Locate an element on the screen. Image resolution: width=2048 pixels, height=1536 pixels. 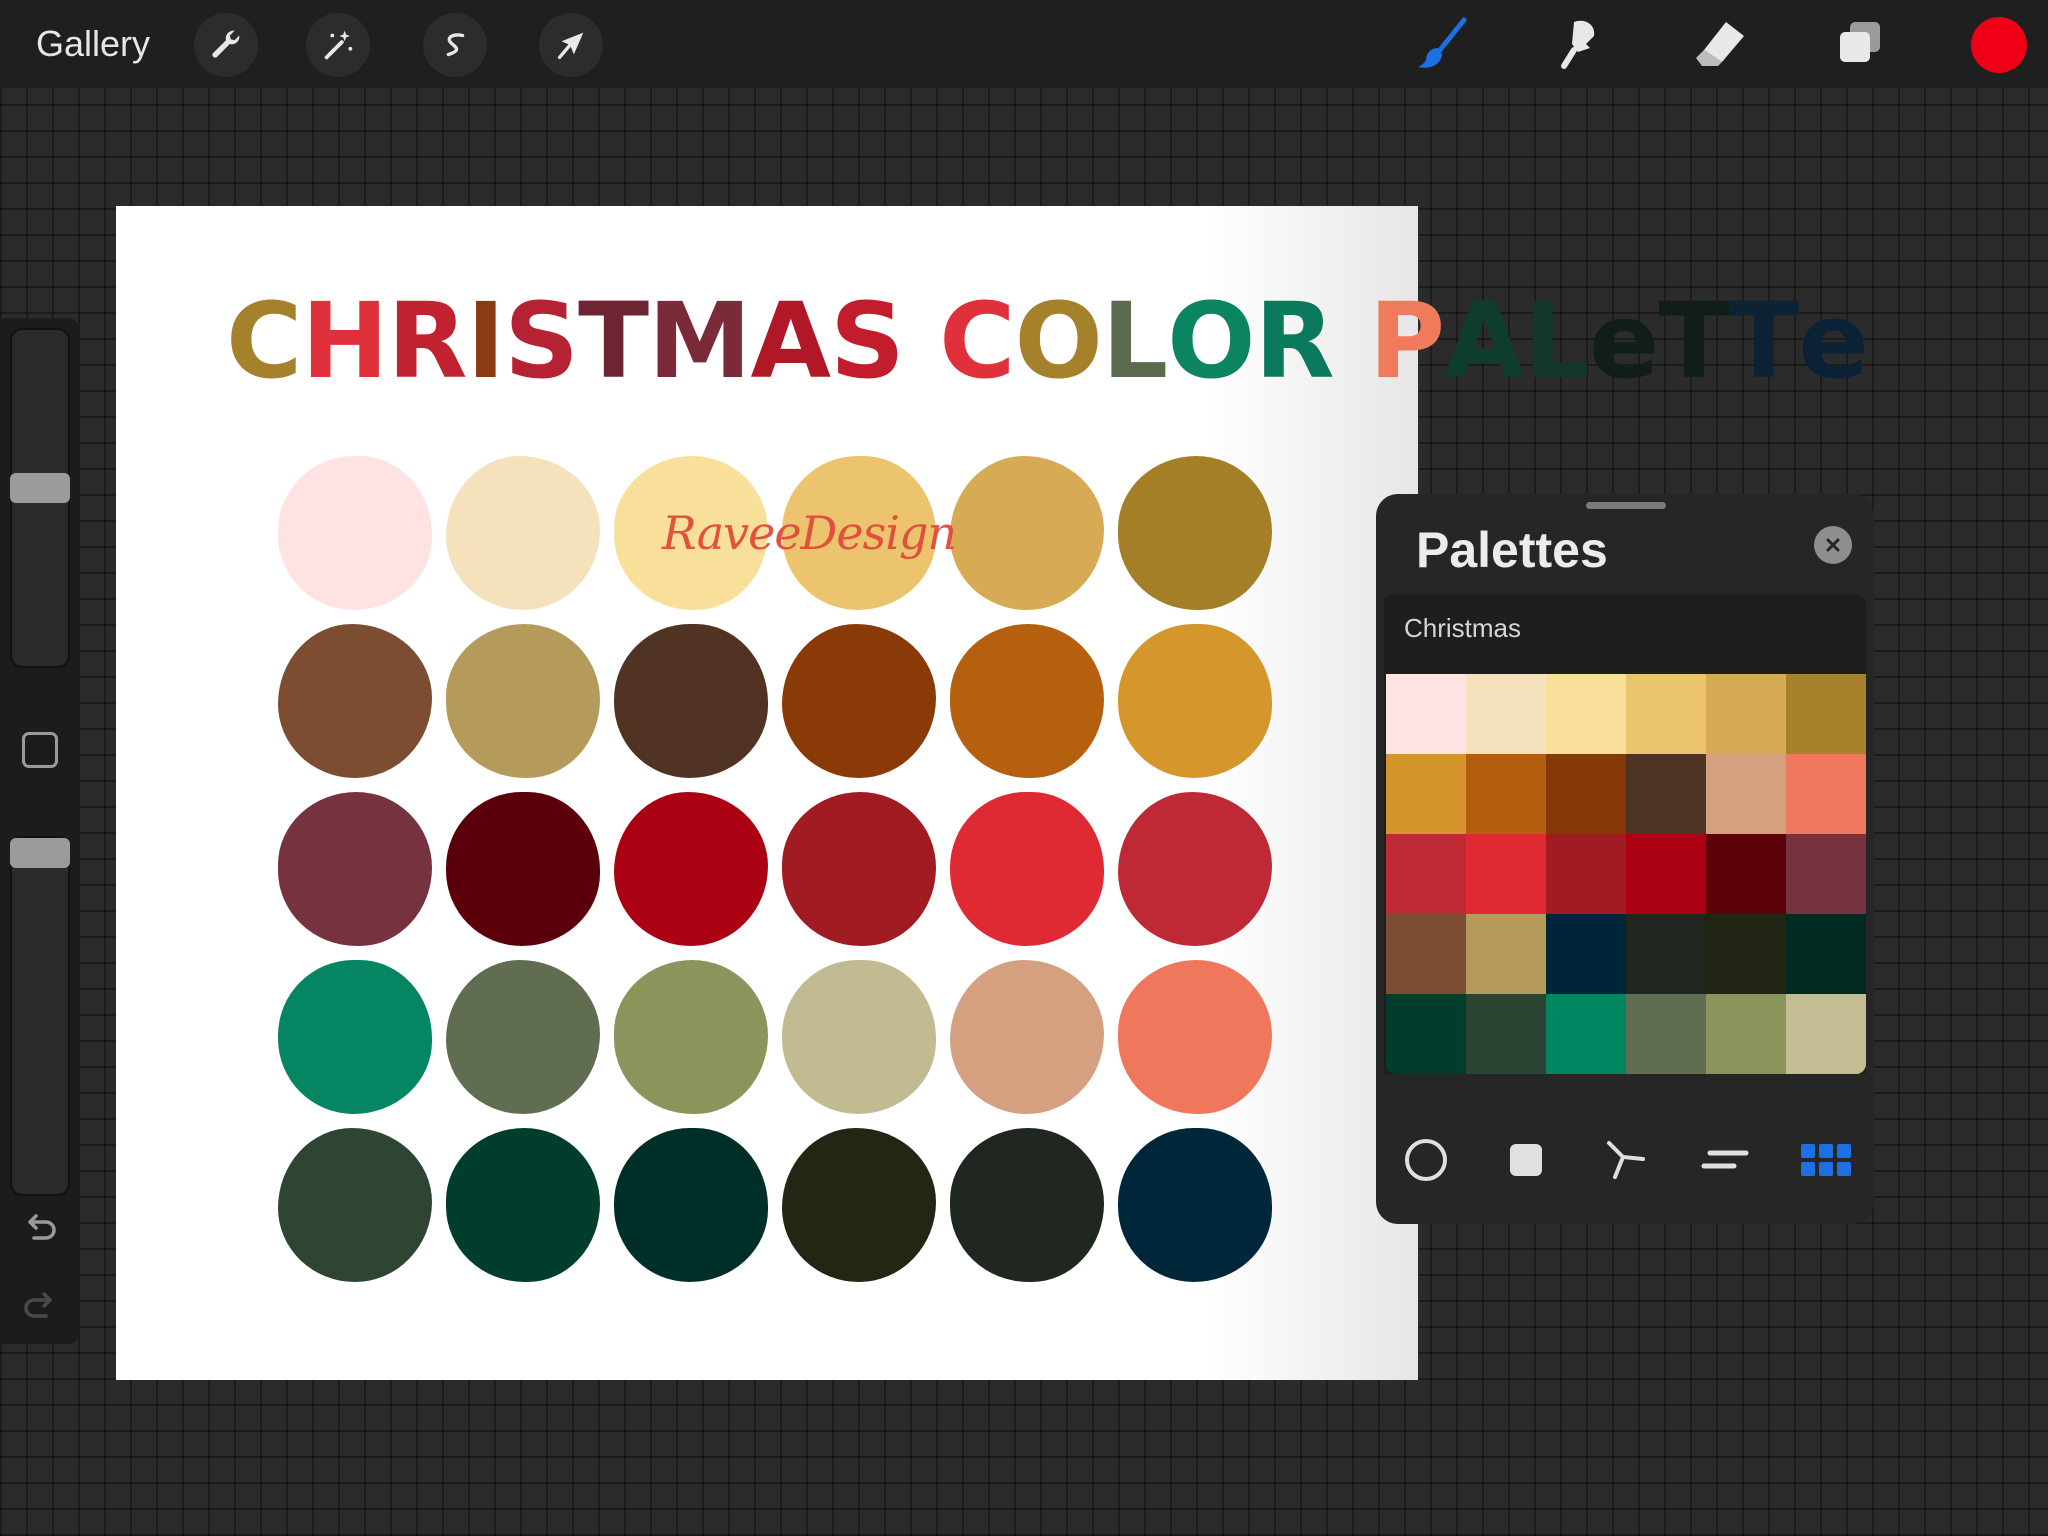
disc-view-icon-glyph is located at coordinates (1426, 1160).